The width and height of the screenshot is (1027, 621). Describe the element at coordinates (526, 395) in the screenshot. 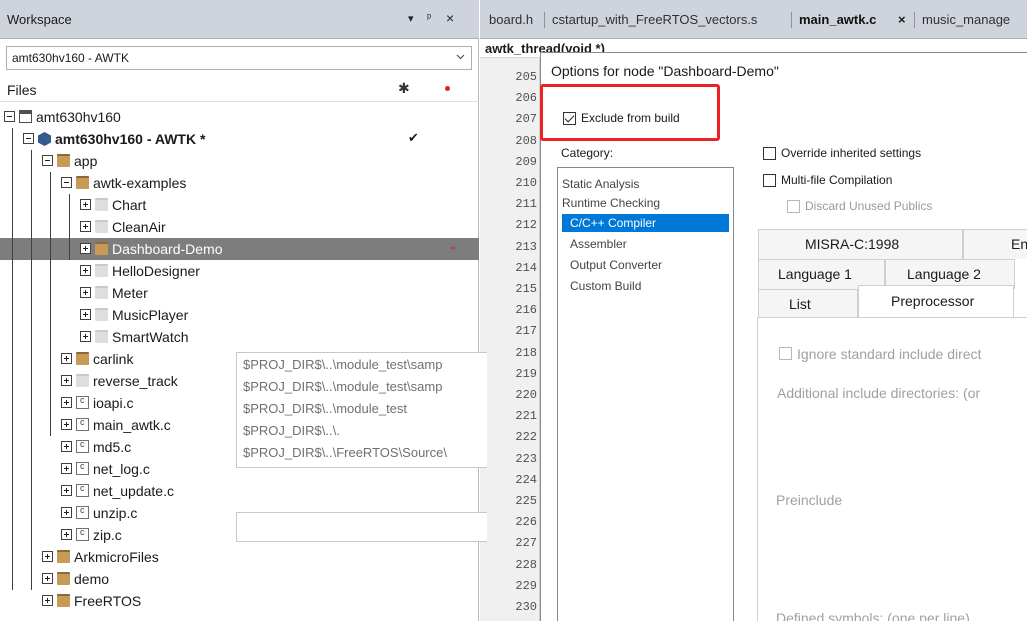

I see `line-number: 220` at that location.